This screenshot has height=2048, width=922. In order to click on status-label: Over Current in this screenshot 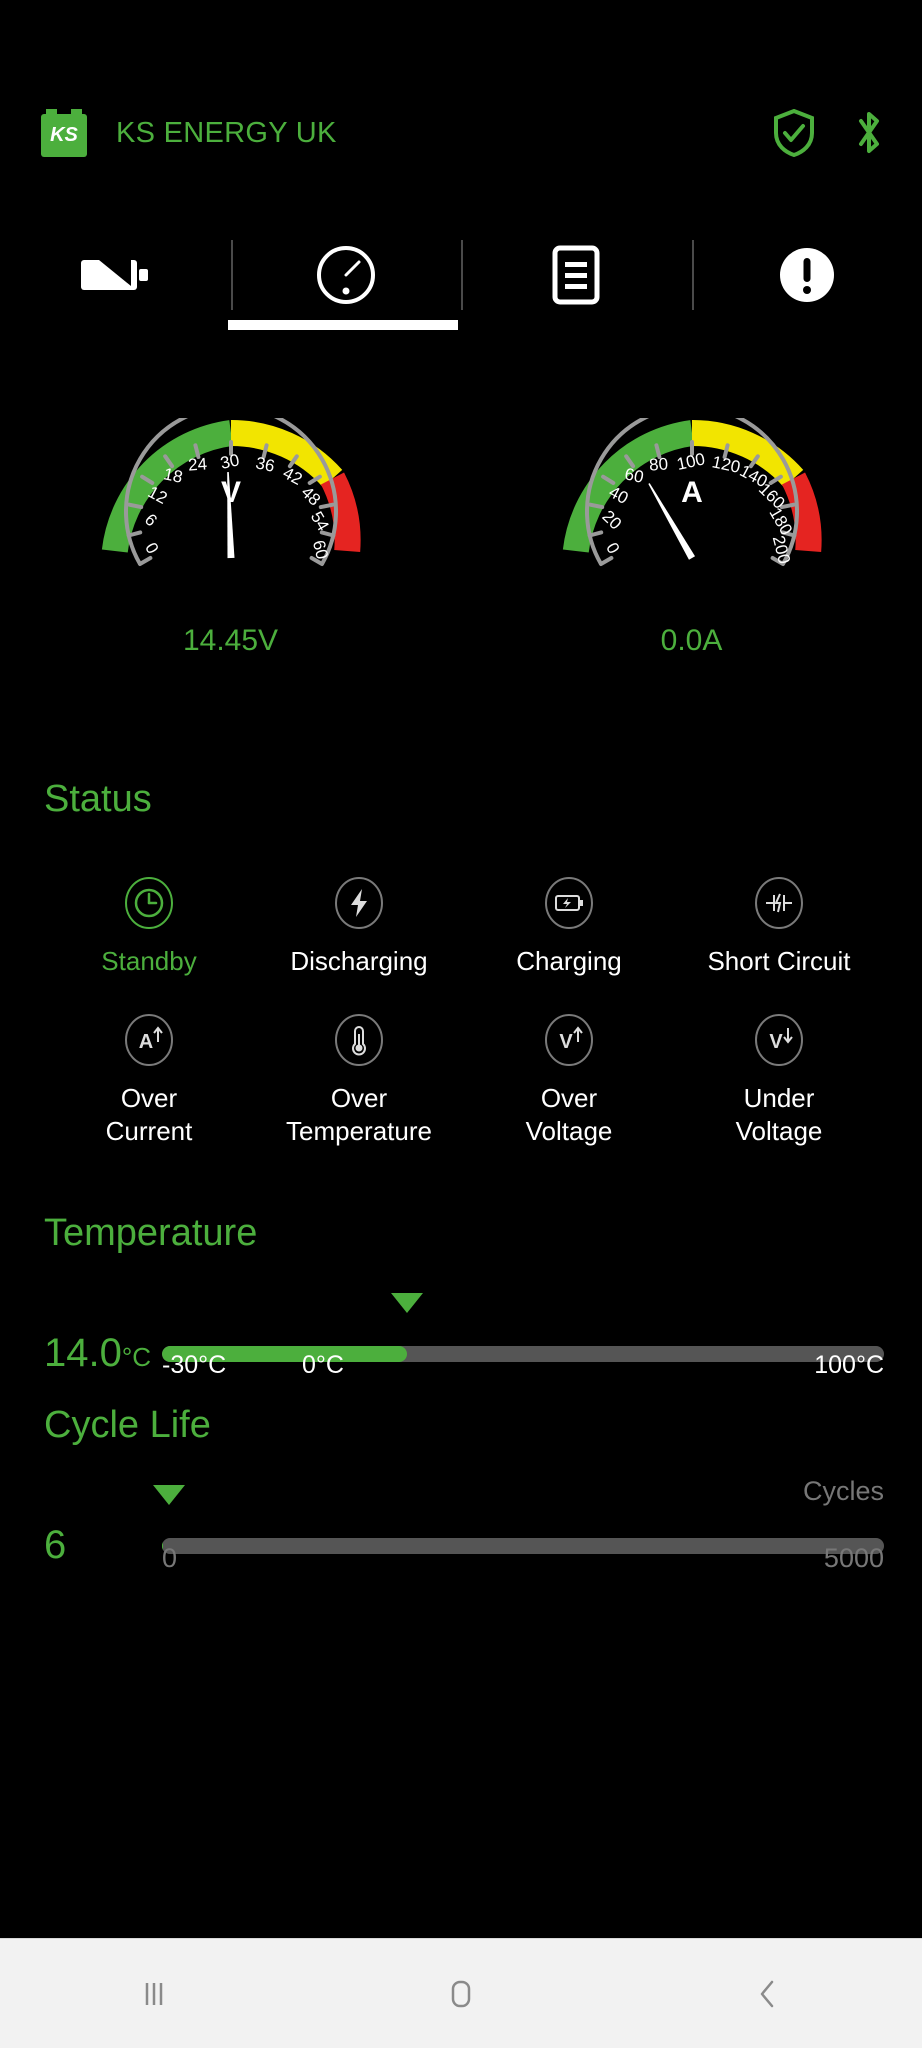, I will do `click(149, 1114)`.